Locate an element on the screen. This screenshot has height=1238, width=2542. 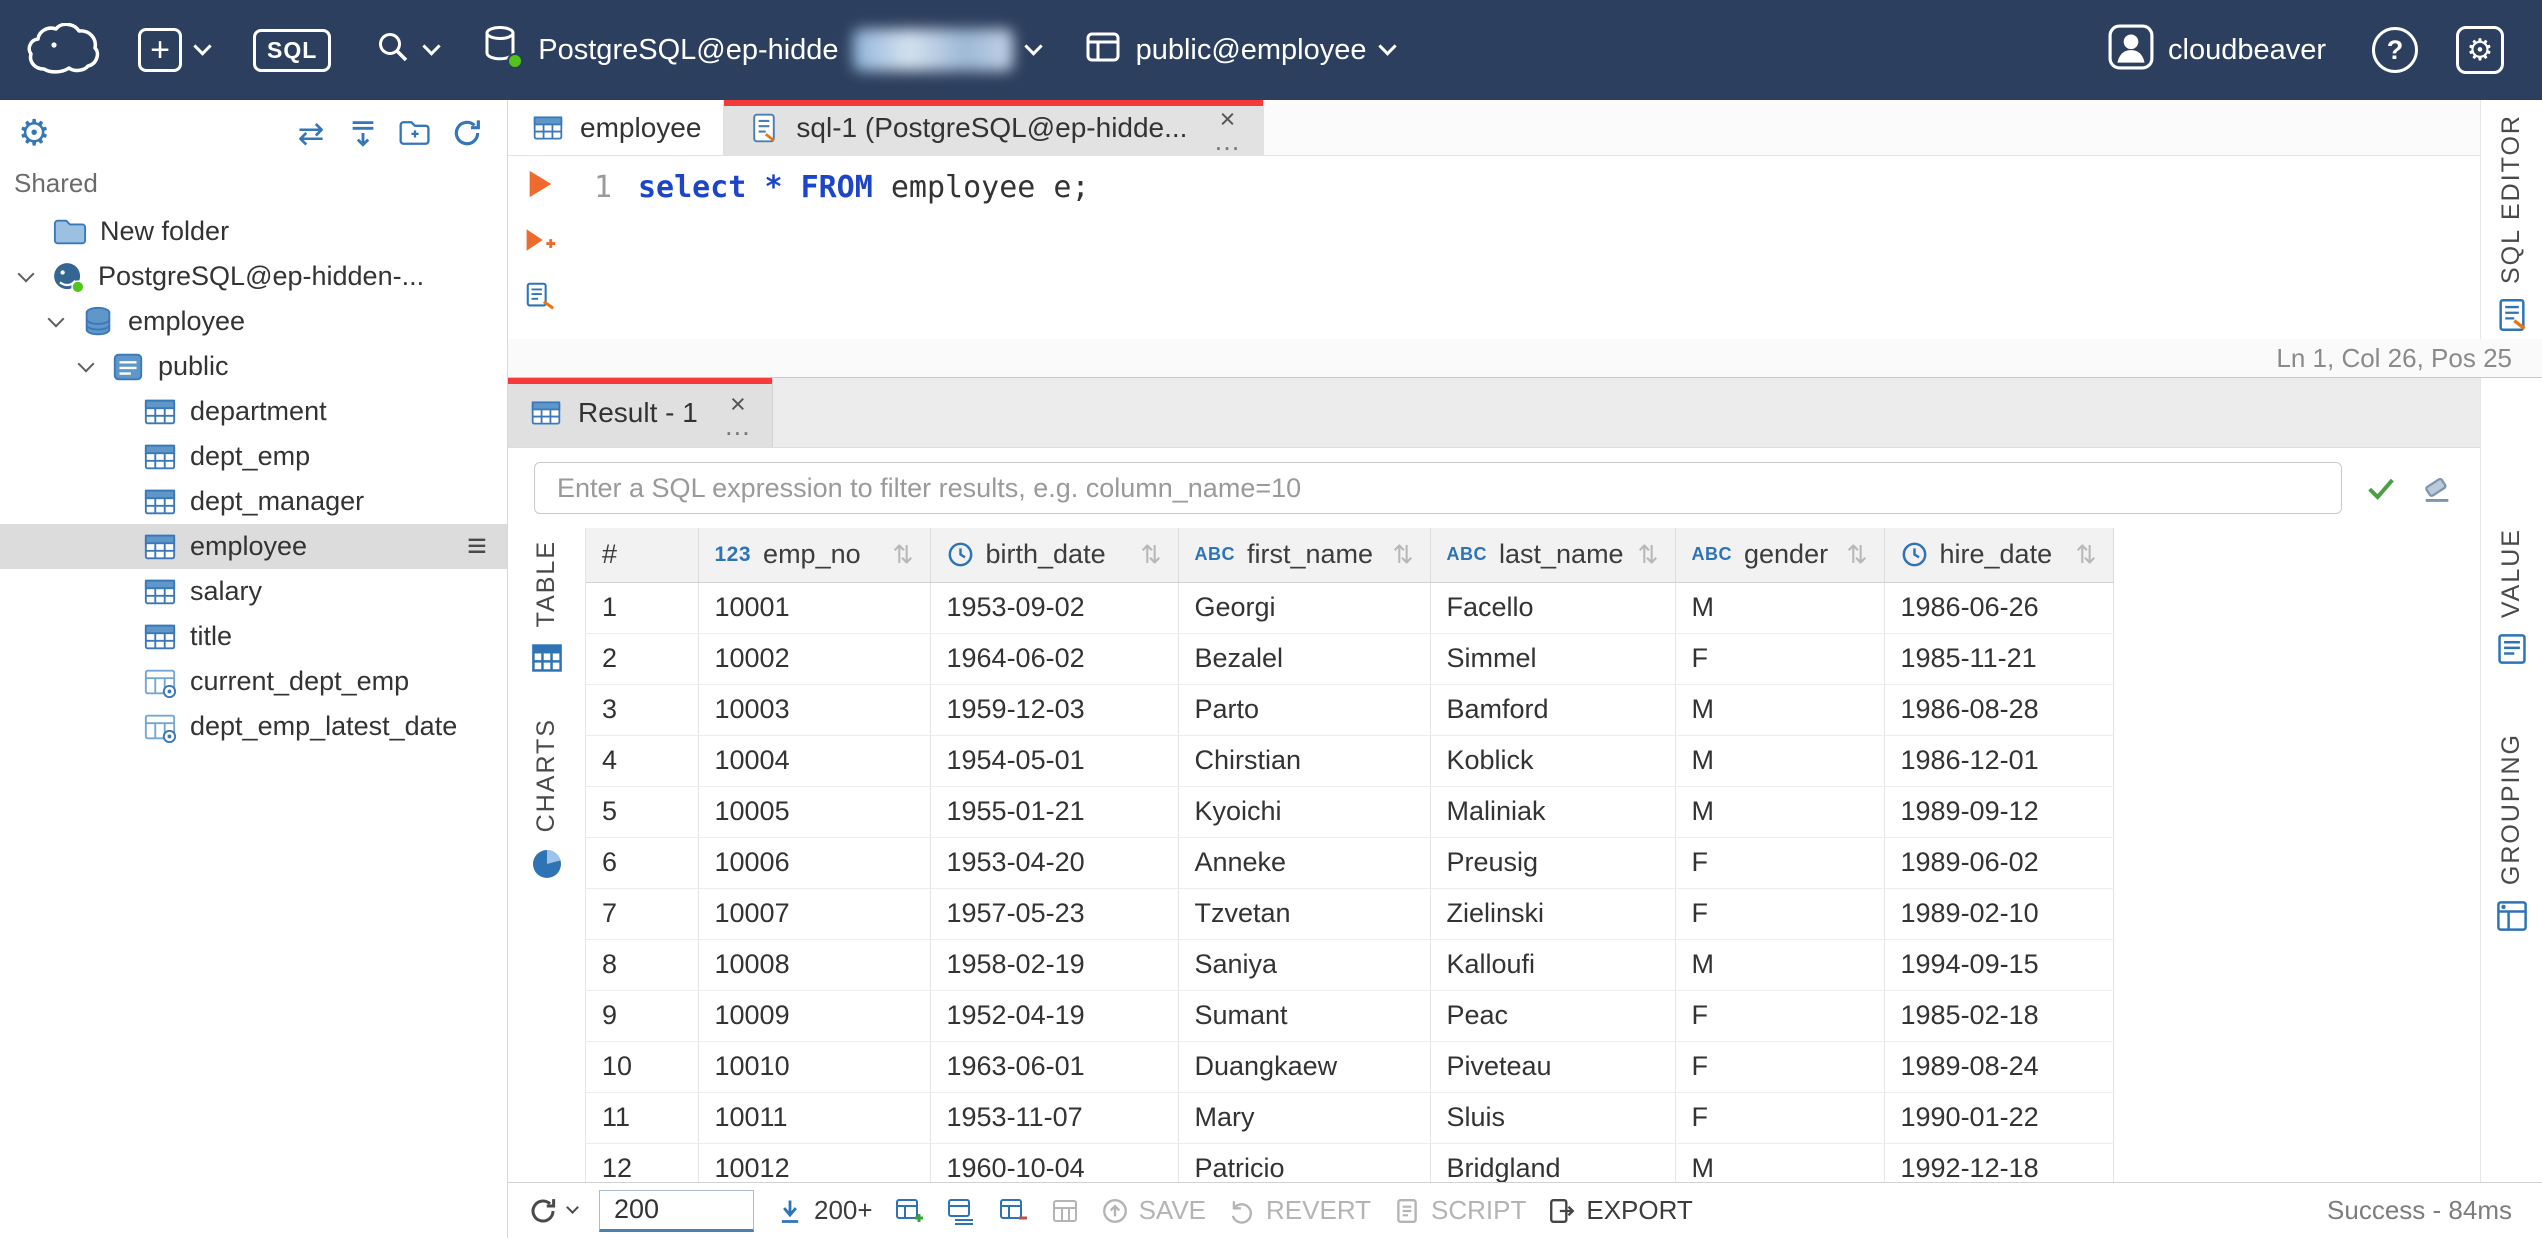
tree-item-salary: salary is located at coordinates (253, 591).